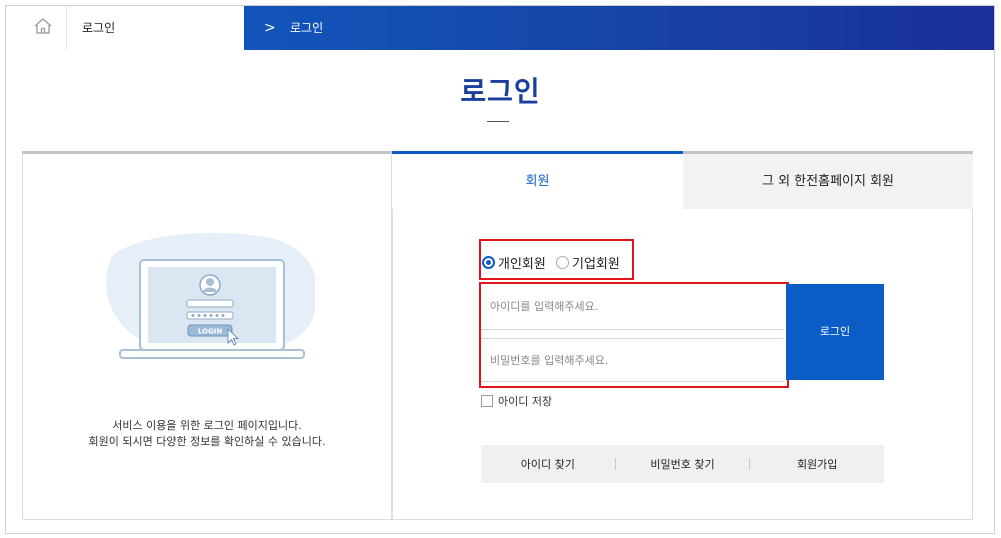 The height and width of the screenshot is (538, 1001). What do you see at coordinates (632, 307) in the screenshot?
I see `id-input: 아이디를 입력해주세요.` at bounding box center [632, 307].